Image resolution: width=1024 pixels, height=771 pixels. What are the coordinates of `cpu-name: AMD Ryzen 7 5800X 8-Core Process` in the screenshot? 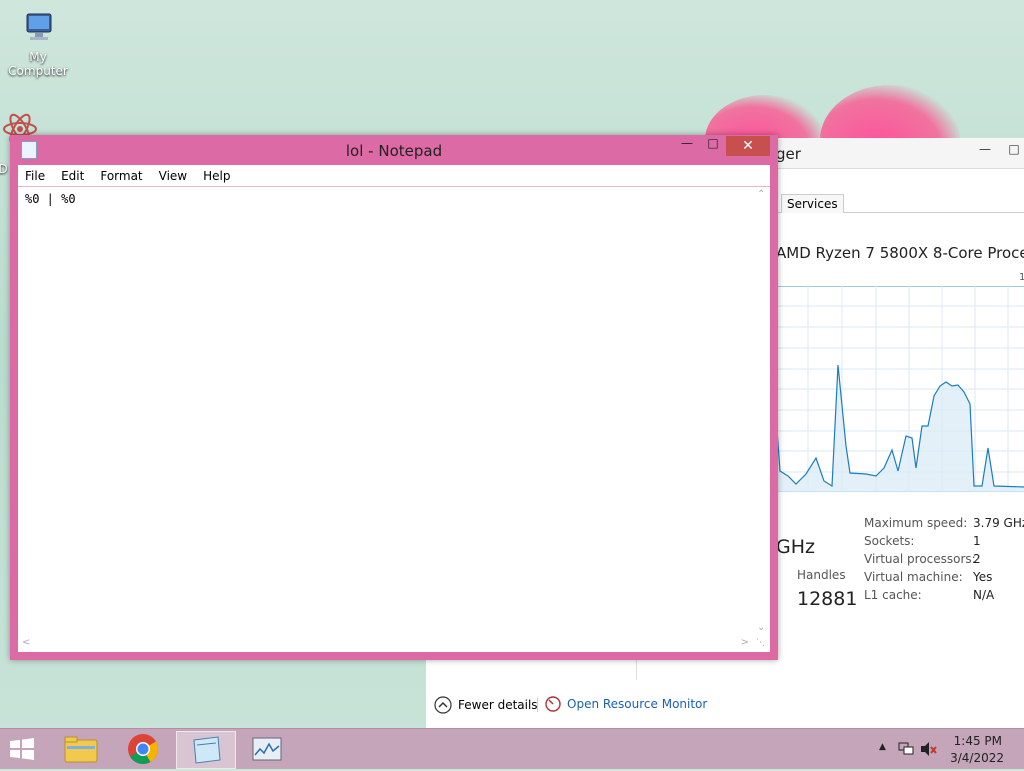 It's located at (900, 253).